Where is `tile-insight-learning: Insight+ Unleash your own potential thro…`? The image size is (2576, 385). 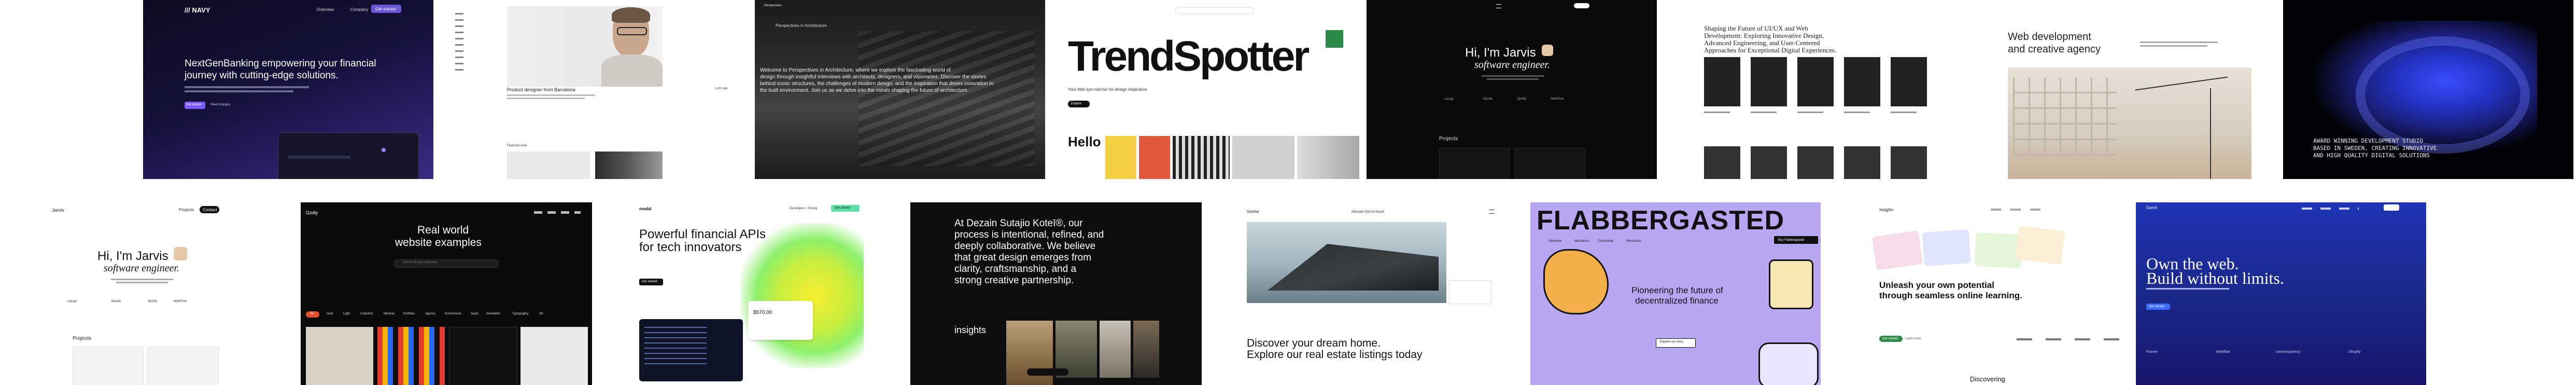
tile-insight-learning: Insight+ Unleash your own potential thro… is located at coordinates (1996, 293).